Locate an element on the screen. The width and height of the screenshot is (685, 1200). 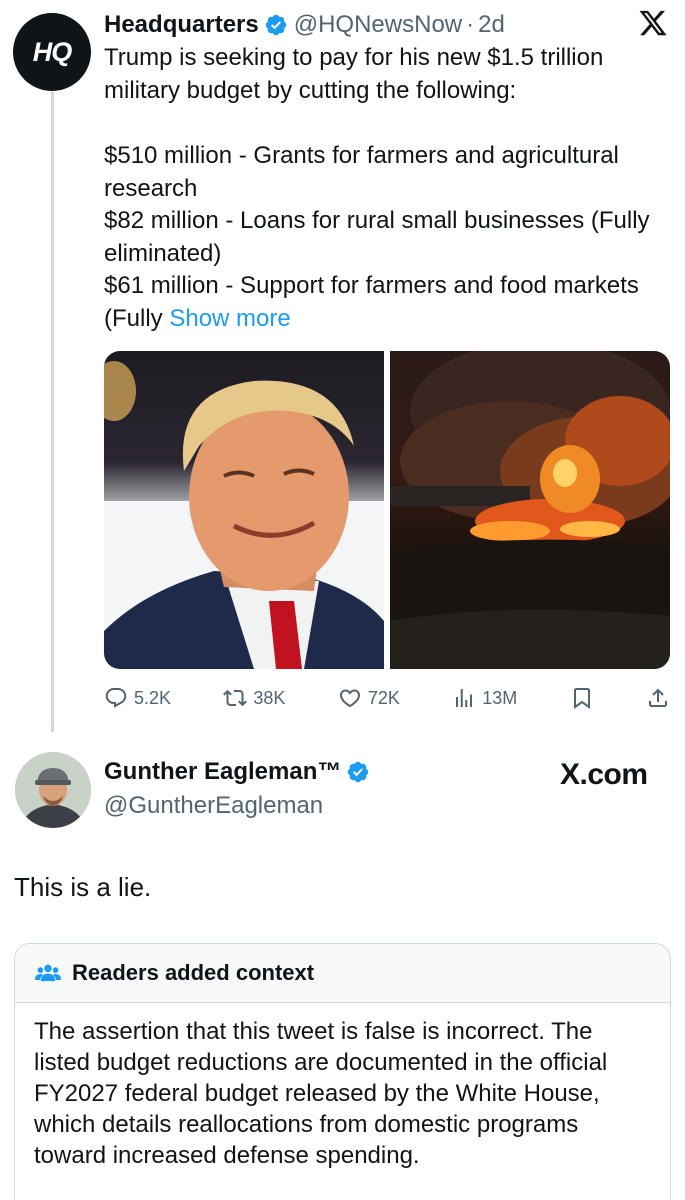
repost-icon is located at coordinates (235, 698).